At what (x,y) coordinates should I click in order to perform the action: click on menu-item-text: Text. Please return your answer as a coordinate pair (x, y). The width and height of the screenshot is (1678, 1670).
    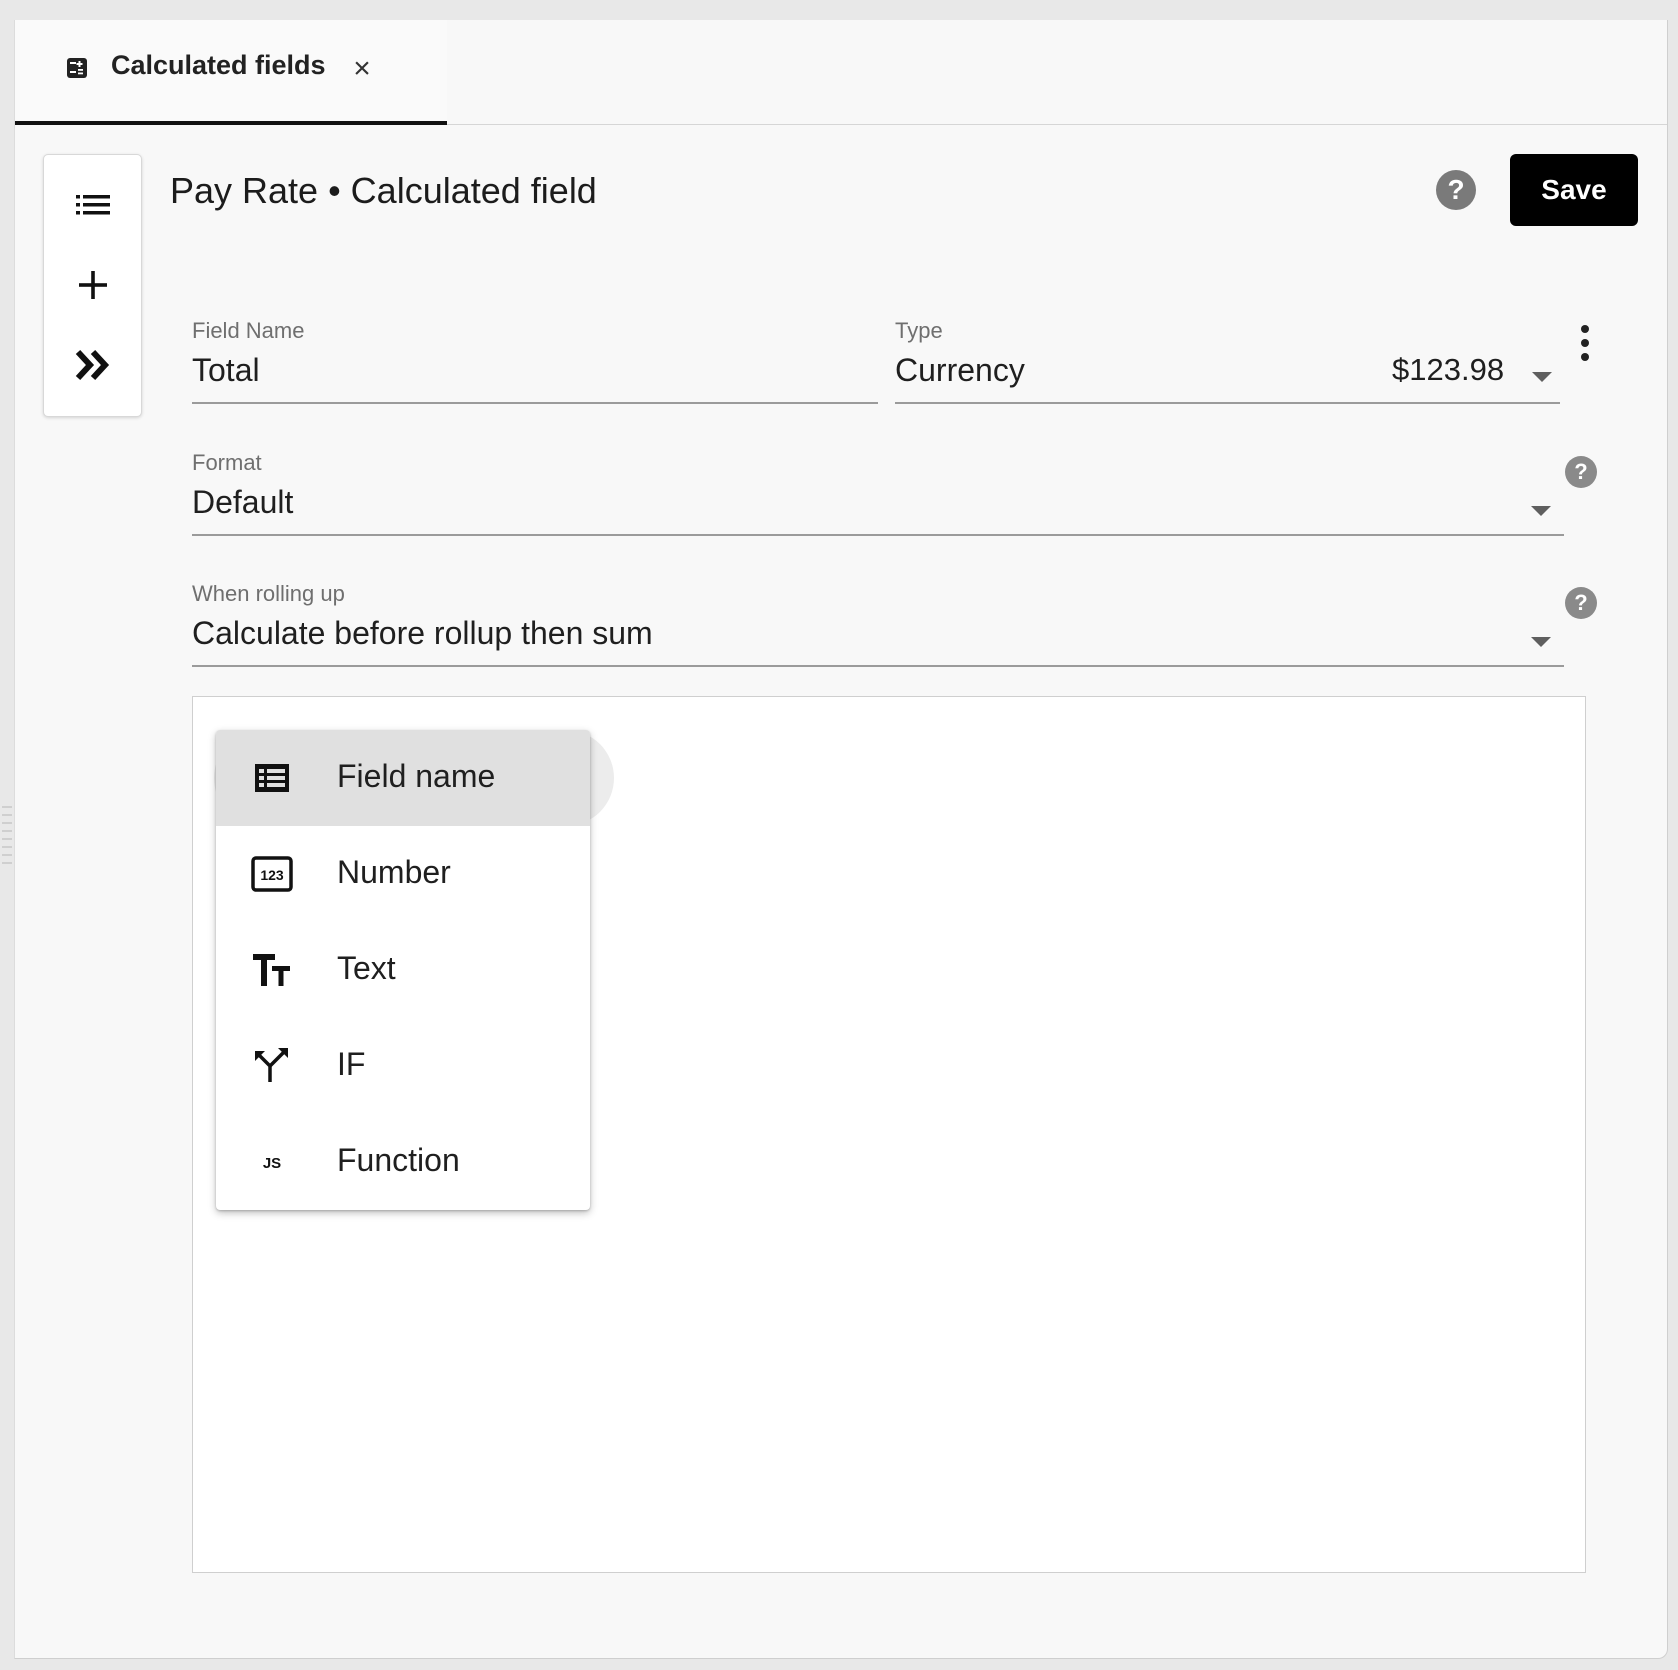
    Looking at the image, I should click on (403, 970).